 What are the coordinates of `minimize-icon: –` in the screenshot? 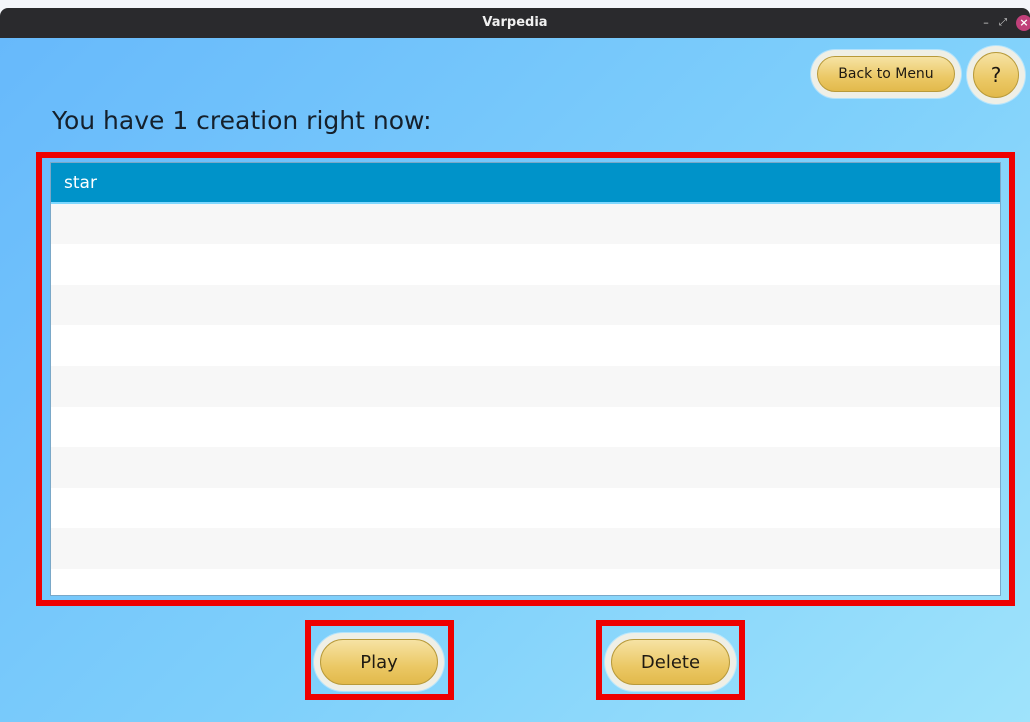 It's located at (986, 23).